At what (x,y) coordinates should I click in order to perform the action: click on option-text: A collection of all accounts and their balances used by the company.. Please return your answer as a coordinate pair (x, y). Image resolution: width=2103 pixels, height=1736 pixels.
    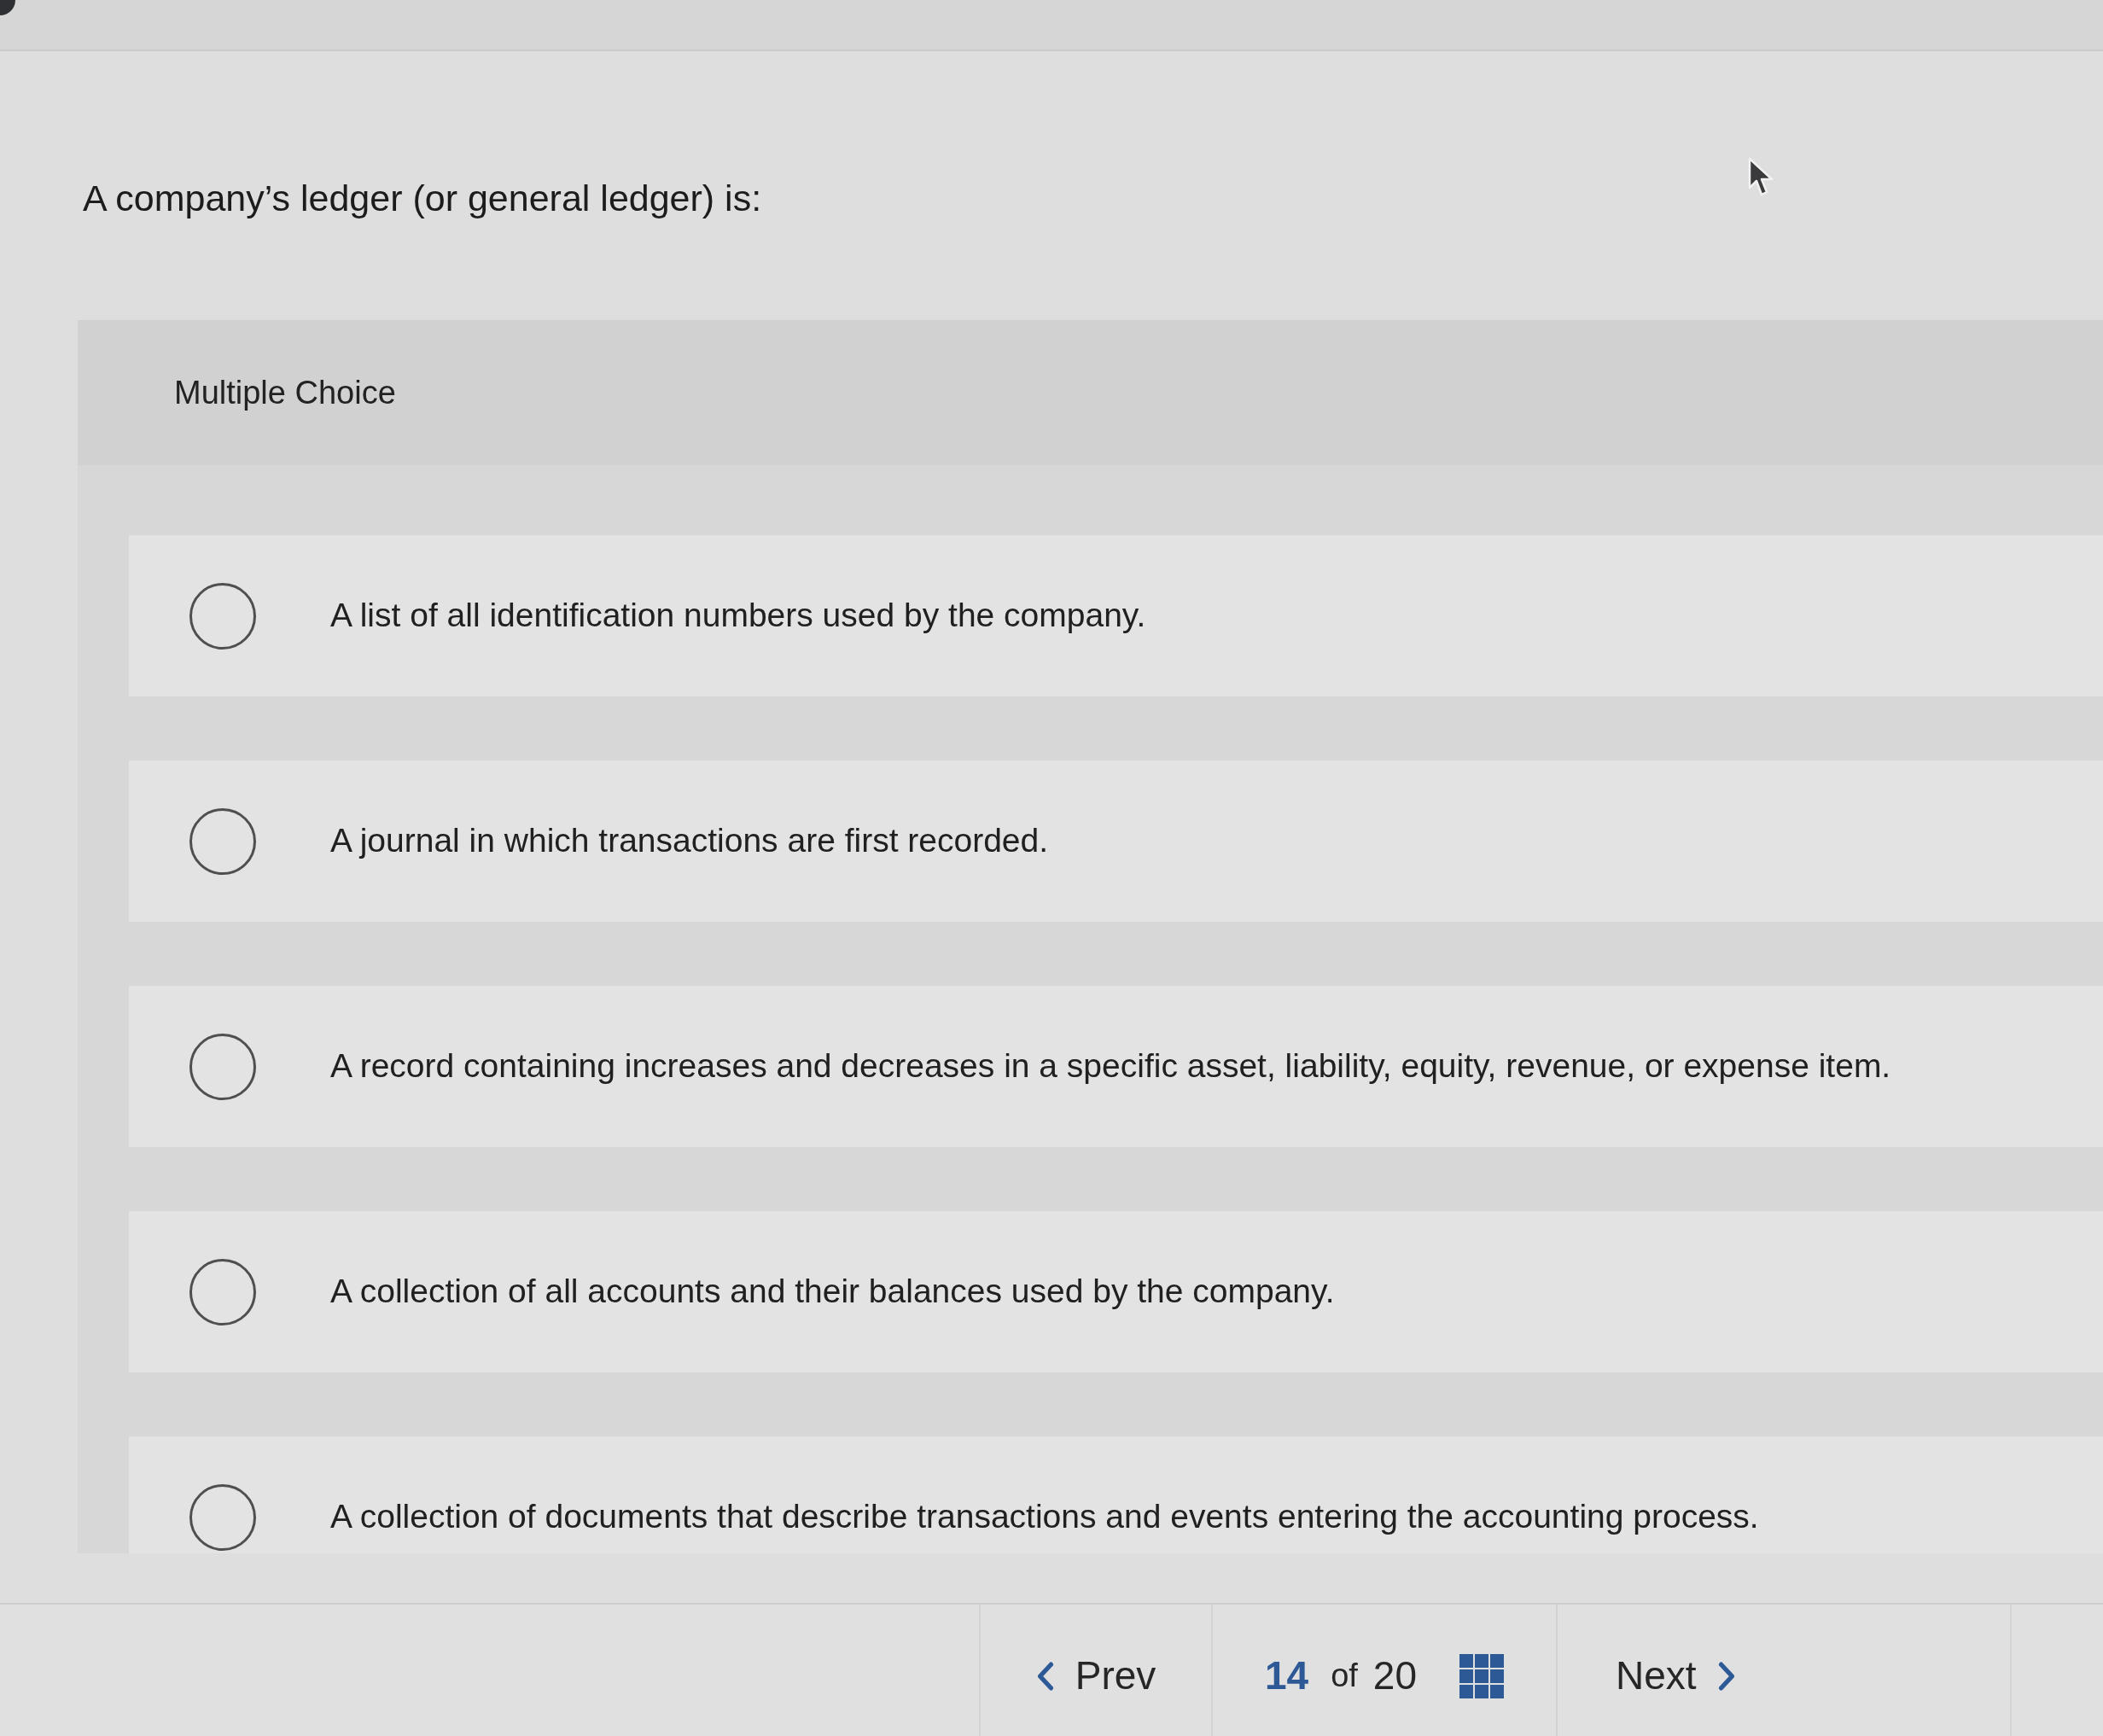
    Looking at the image, I should click on (832, 1292).